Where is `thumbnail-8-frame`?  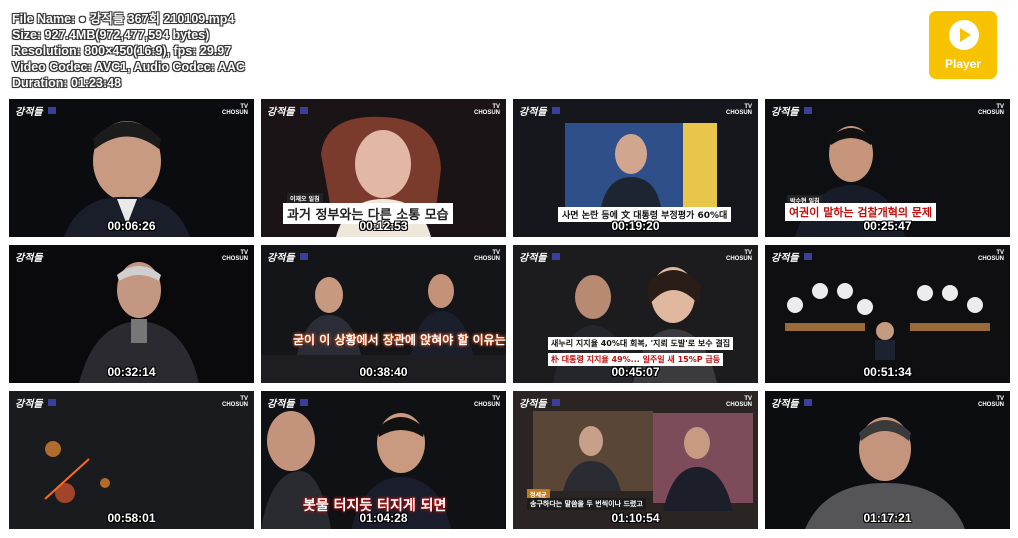 thumbnail-8-frame is located at coordinates (887, 314).